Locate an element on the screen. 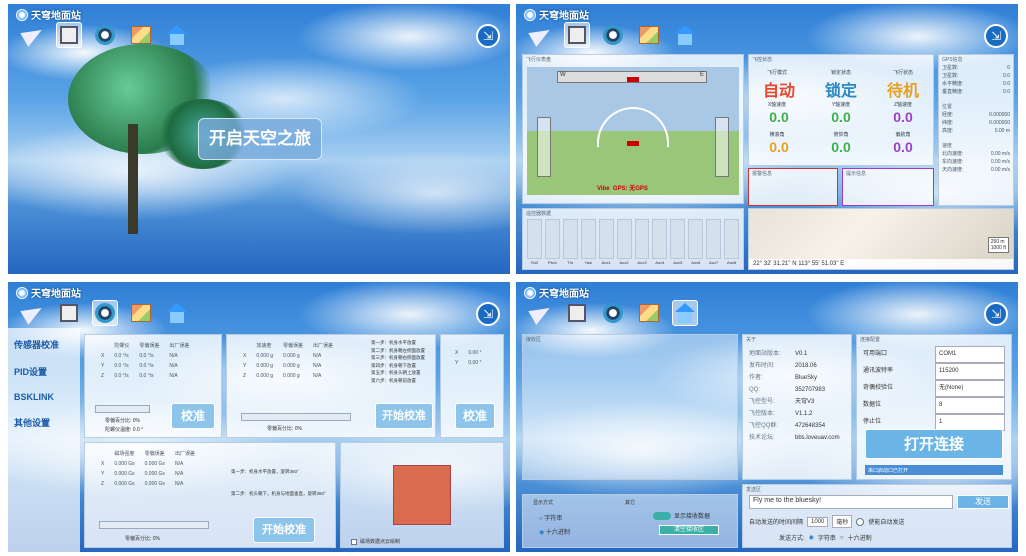  about-value: V1.1.2 is located at coordinates (804, 414).